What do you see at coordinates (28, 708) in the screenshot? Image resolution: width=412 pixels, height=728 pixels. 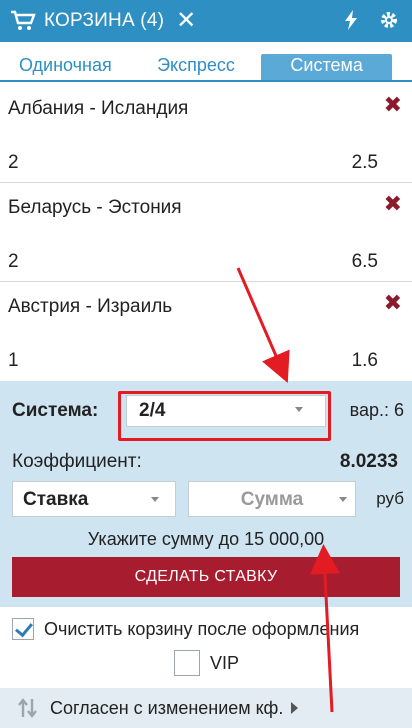 I see `sort-arrows-icon` at bounding box center [28, 708].